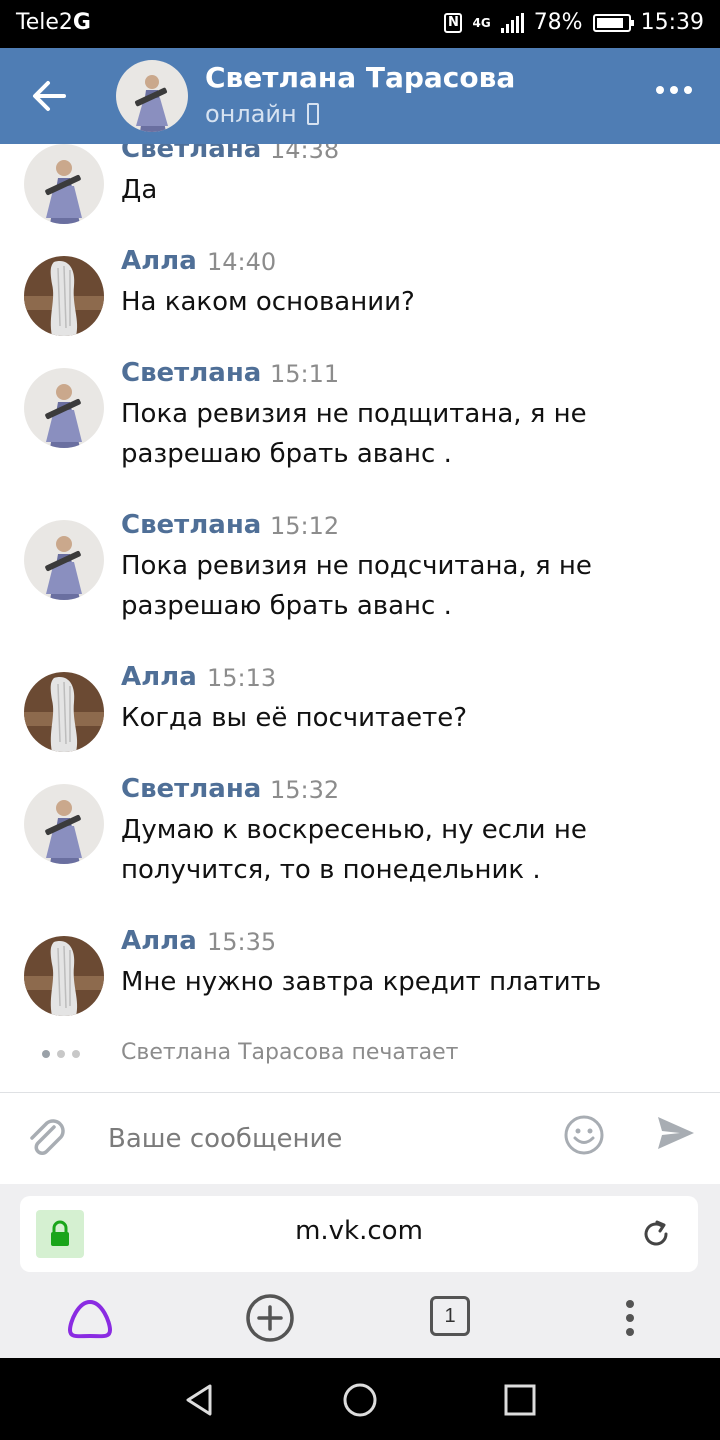 The height and width of the screenshot is (1440, 720). I want to click on message-composer, so click(360, 1138).